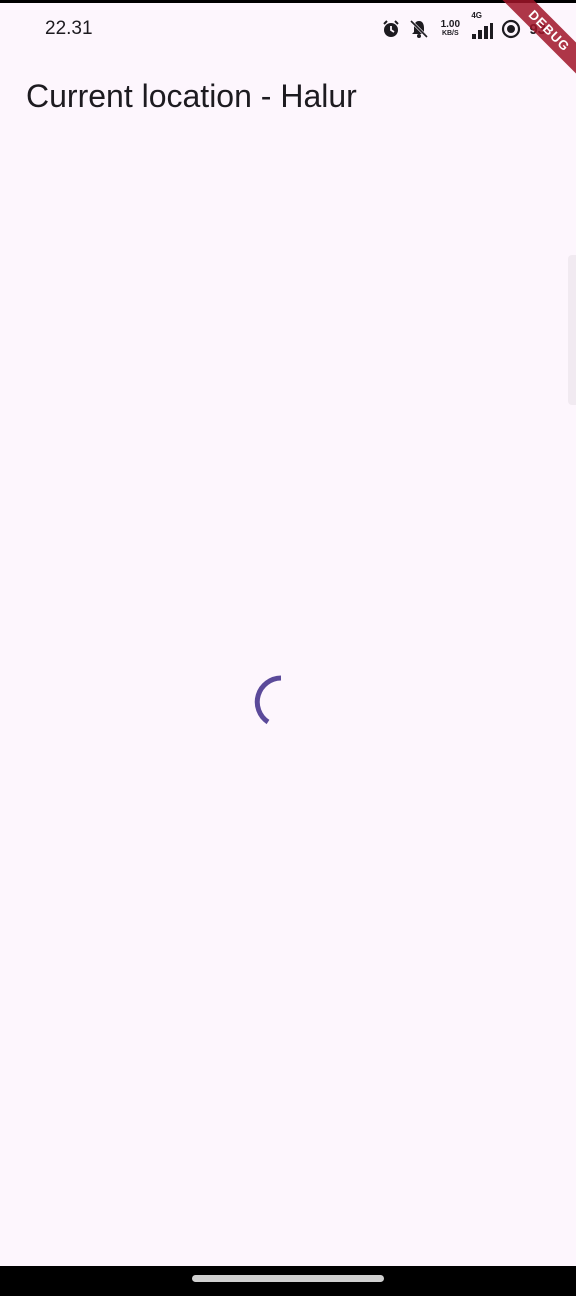  I want to click on target-icon, so click(511, 29).